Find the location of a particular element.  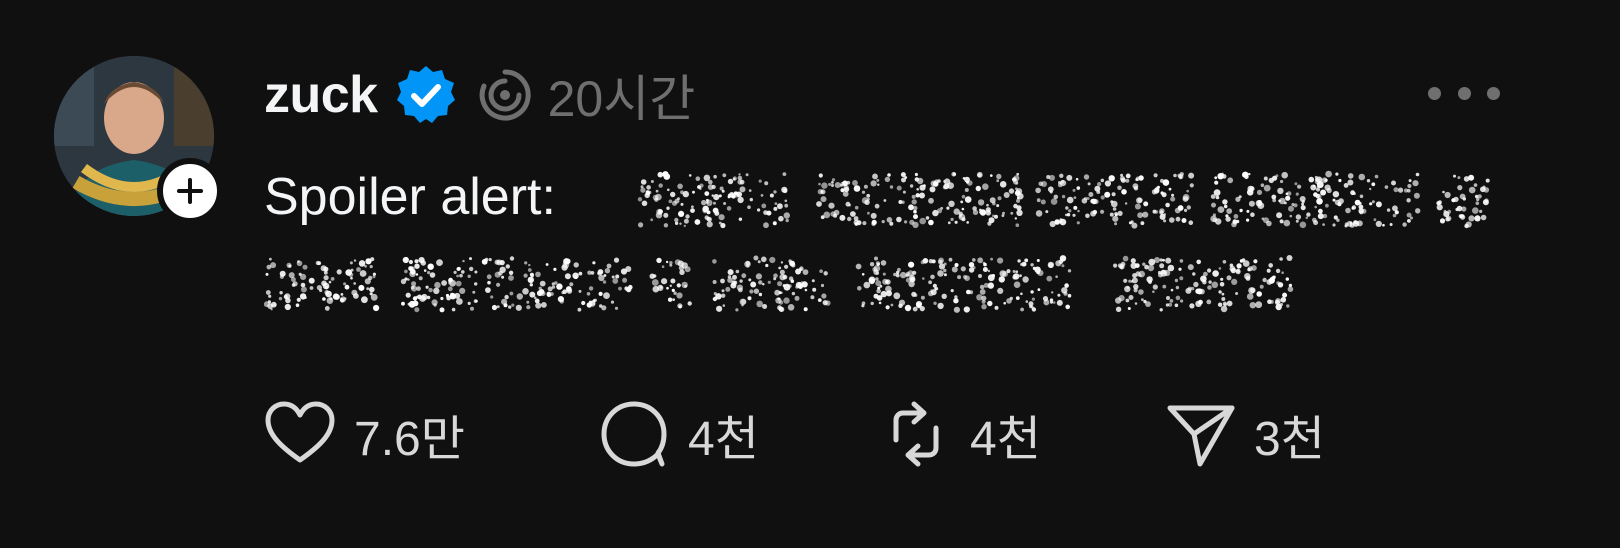

follow-button is located at coordinates (190, 191).